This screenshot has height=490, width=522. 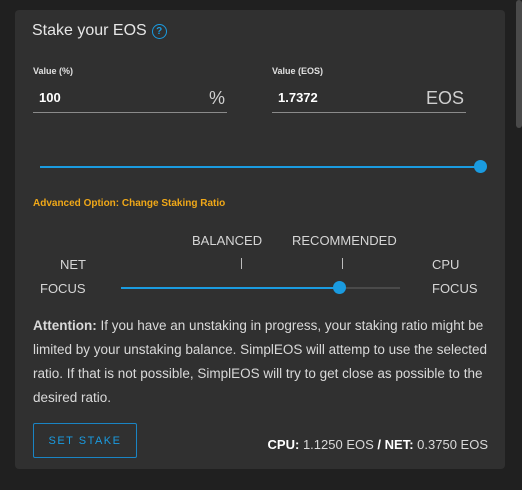 What do you see at coordinates (53, 71) in the screenshot?
I see `value-percent-label: Value (%)` at bounding box center [53, 71].